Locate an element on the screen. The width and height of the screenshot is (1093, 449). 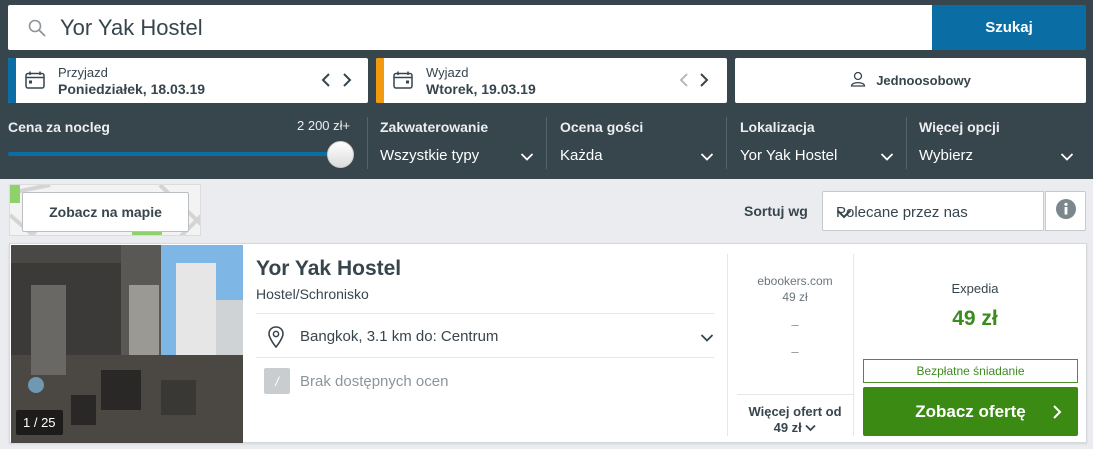
search-button: Szukaj is located at coordinates (1009, 27).